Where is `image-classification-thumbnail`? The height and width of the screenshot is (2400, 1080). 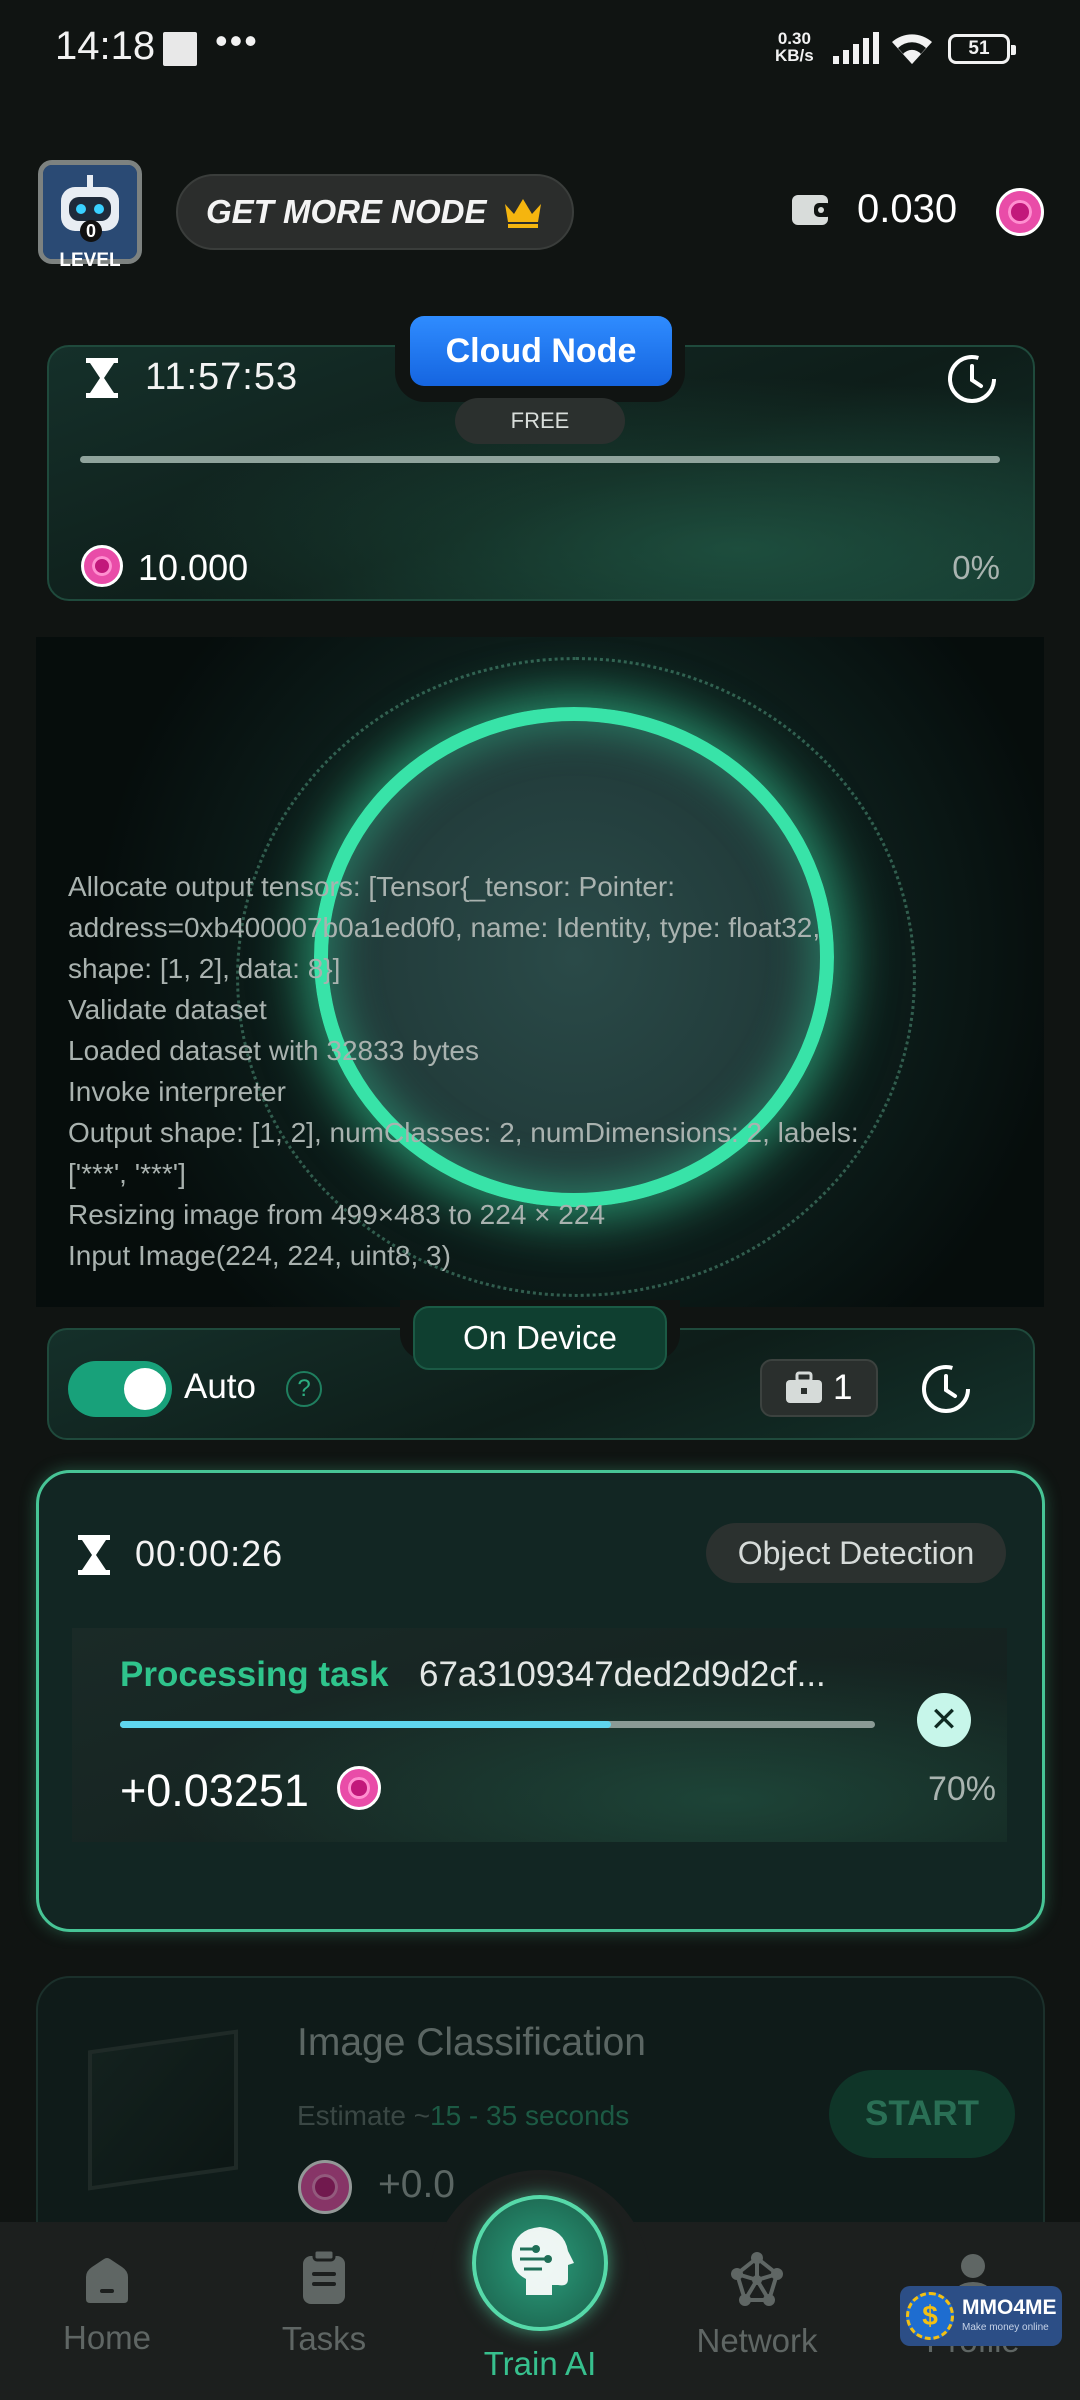
image-classification-thumbnail is located at coordinates (163, 2110).